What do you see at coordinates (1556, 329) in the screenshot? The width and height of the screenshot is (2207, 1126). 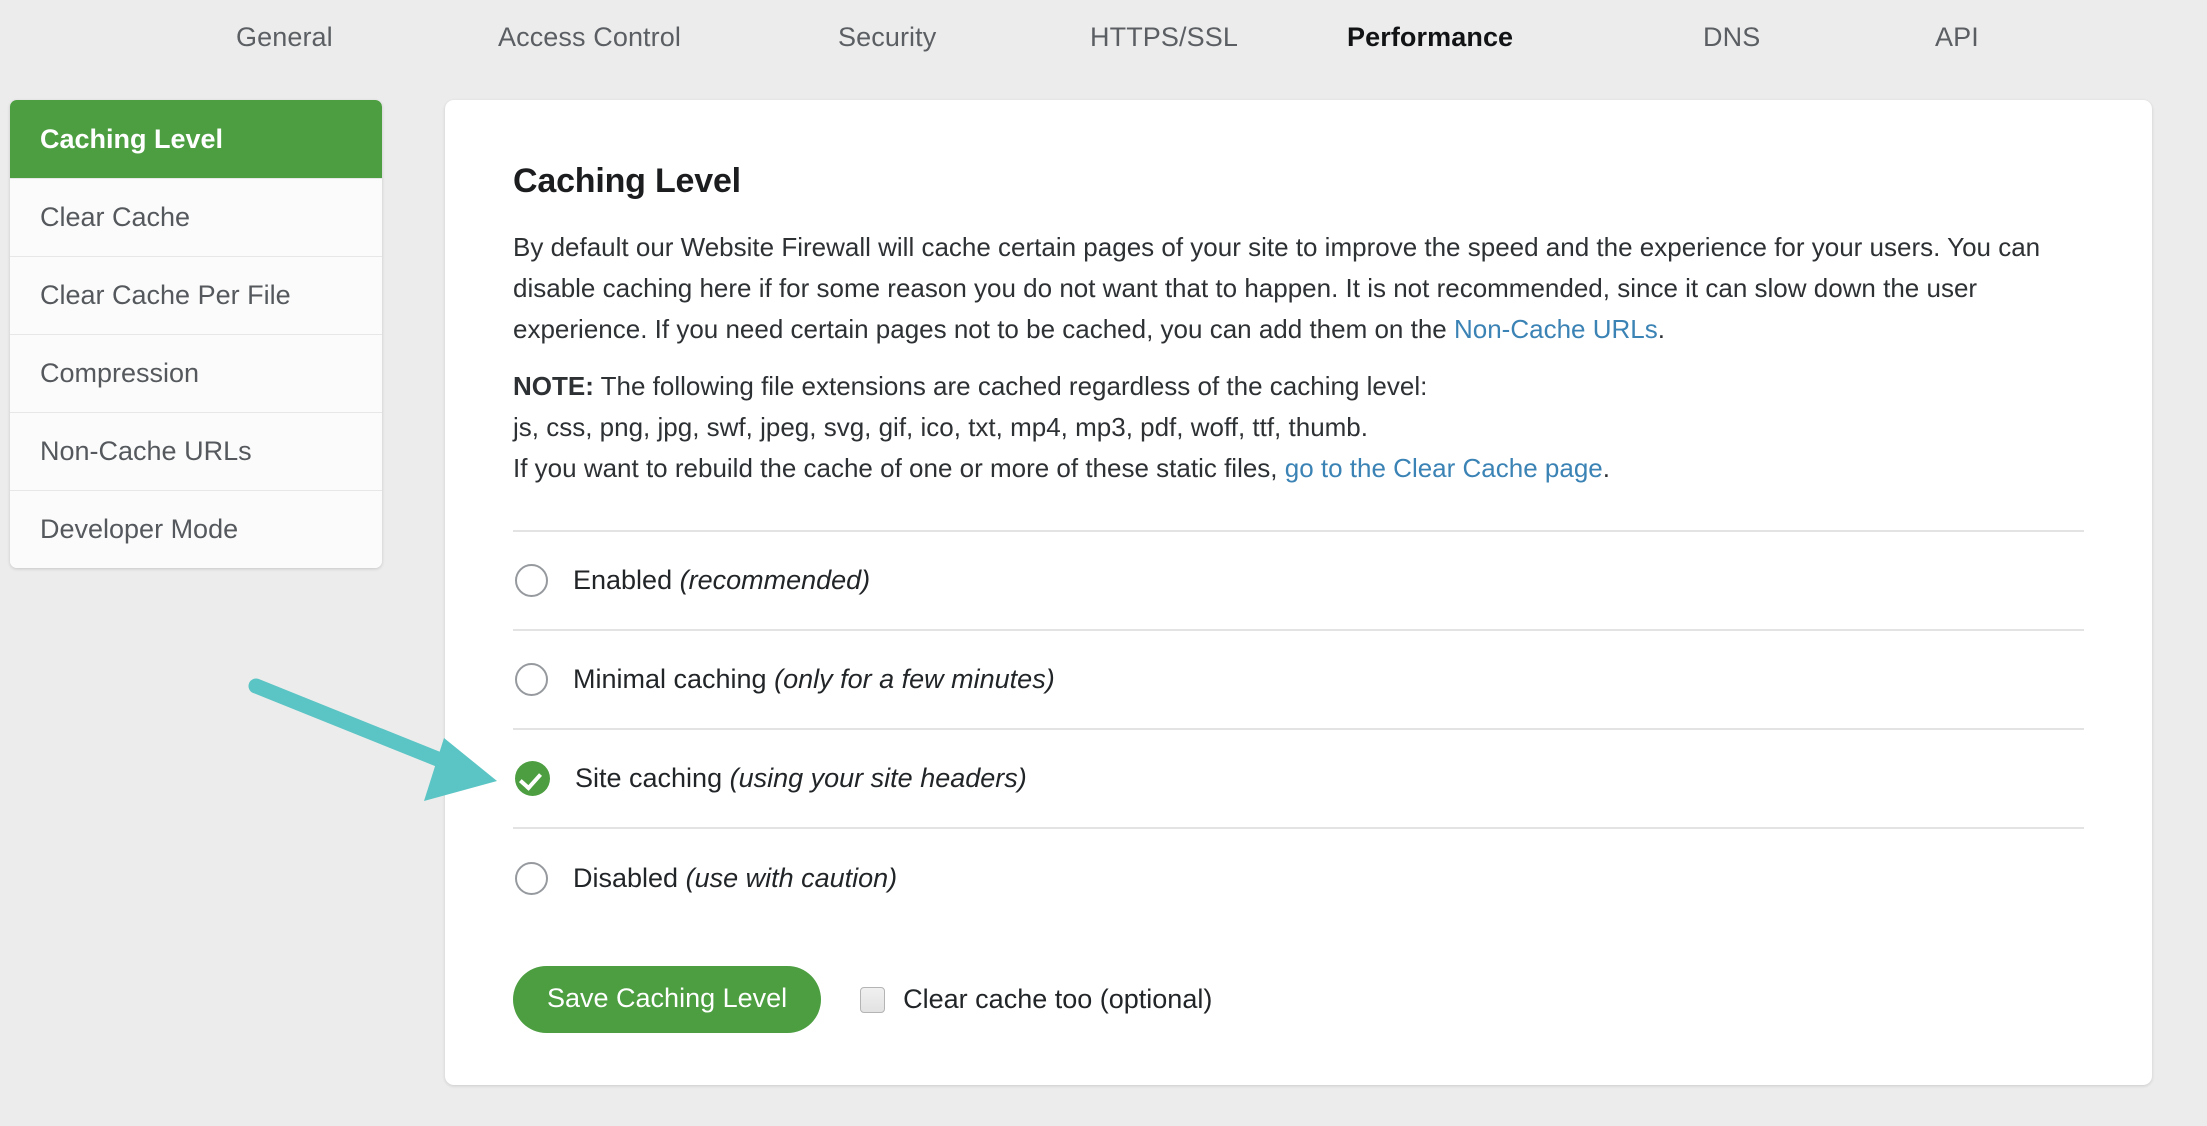 I see `non-cache-urls-link: Non-Cache URLs` at bounding box center [1556, 329].